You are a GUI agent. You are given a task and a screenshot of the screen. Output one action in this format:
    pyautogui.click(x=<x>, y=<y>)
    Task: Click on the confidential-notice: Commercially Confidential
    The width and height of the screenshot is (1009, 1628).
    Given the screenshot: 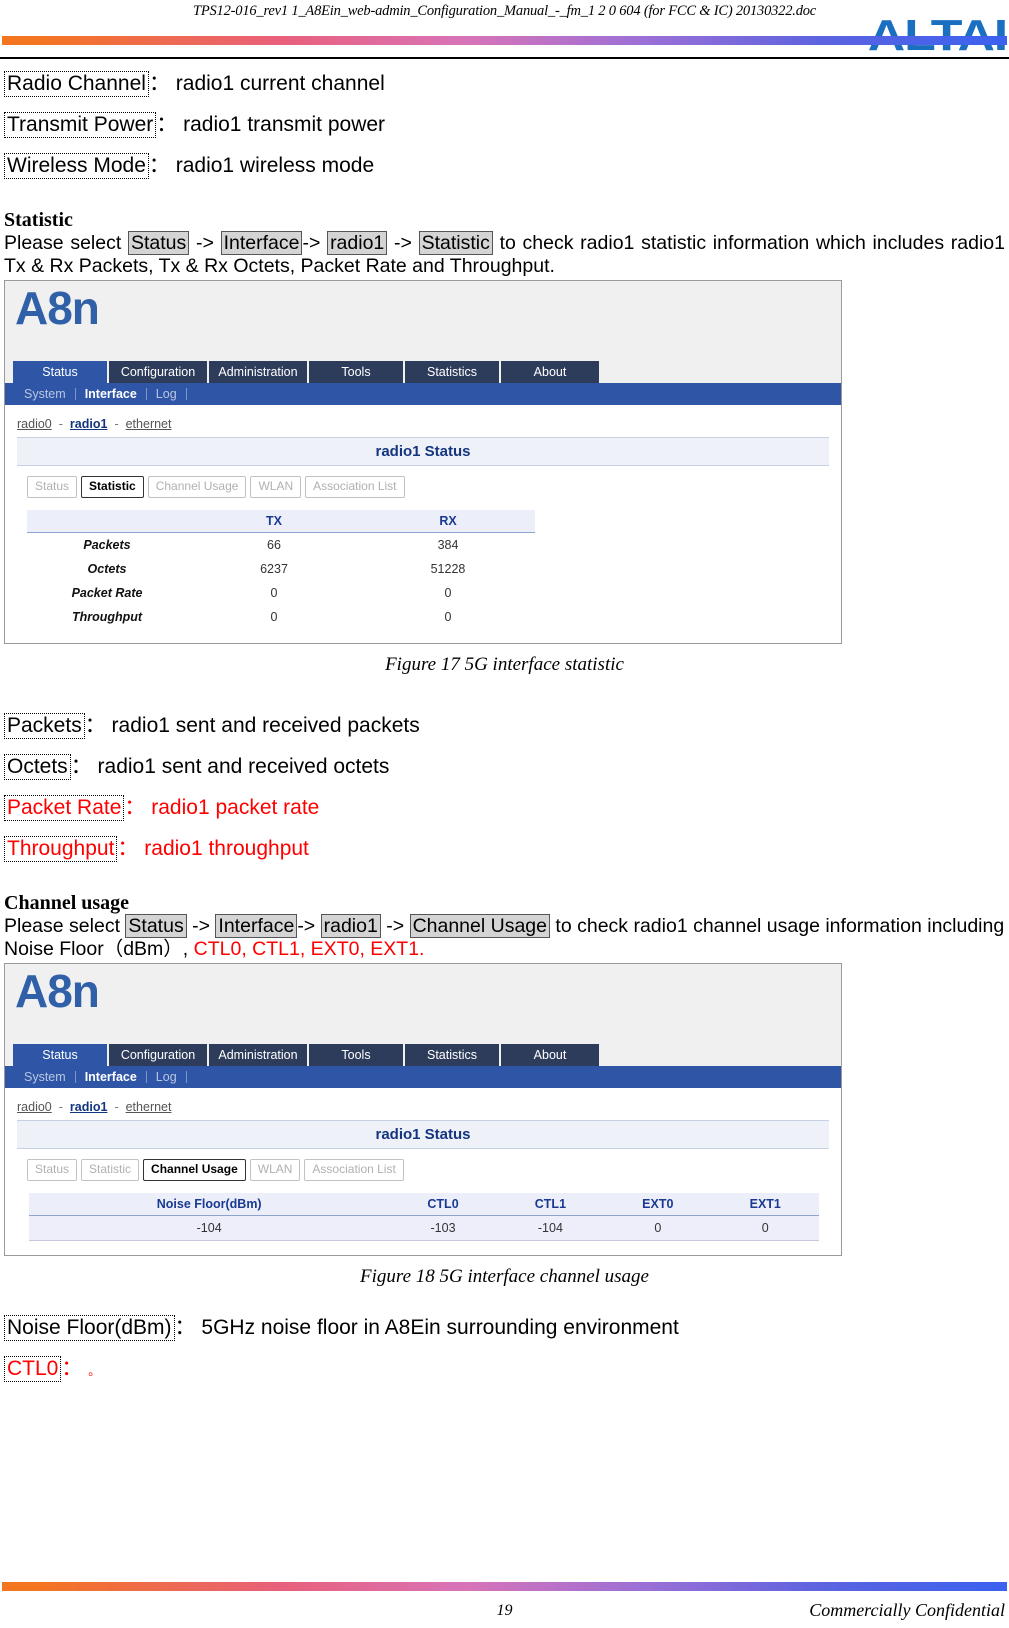 What is the action you would take?
    pyautogui.click(x=907, y=1610)
    